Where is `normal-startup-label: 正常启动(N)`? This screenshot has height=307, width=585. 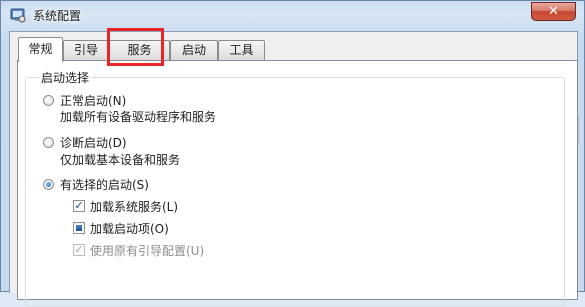
normal-startup-label: 正常启动(N) is located at coordinates (93, 100).